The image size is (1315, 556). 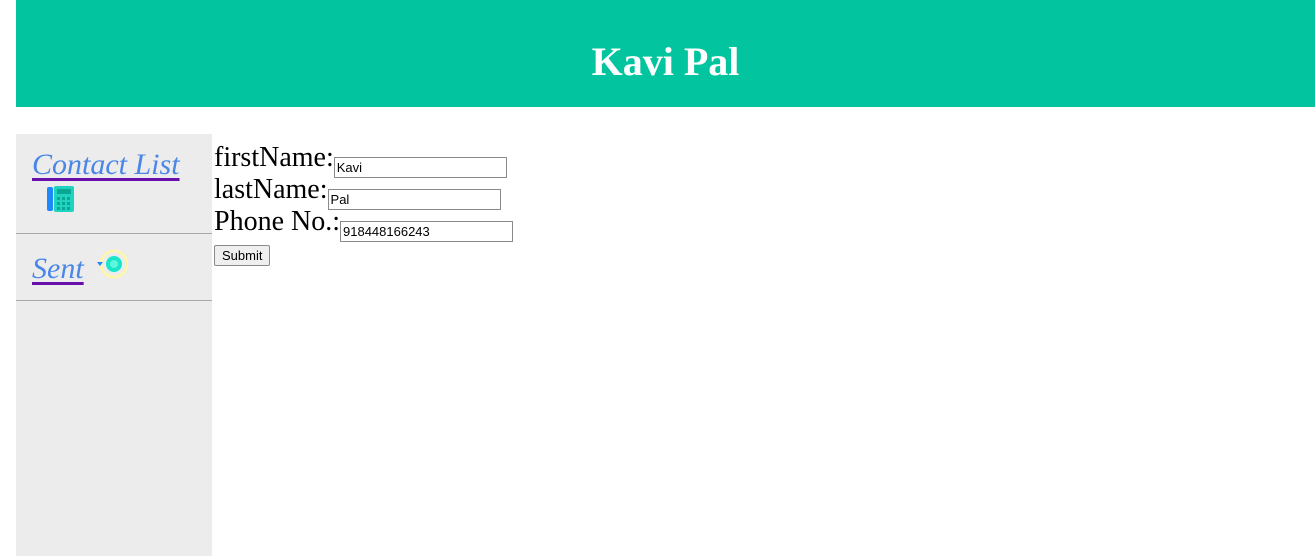 I want to click on submit-button: Submit, so click(x=242, y=255).